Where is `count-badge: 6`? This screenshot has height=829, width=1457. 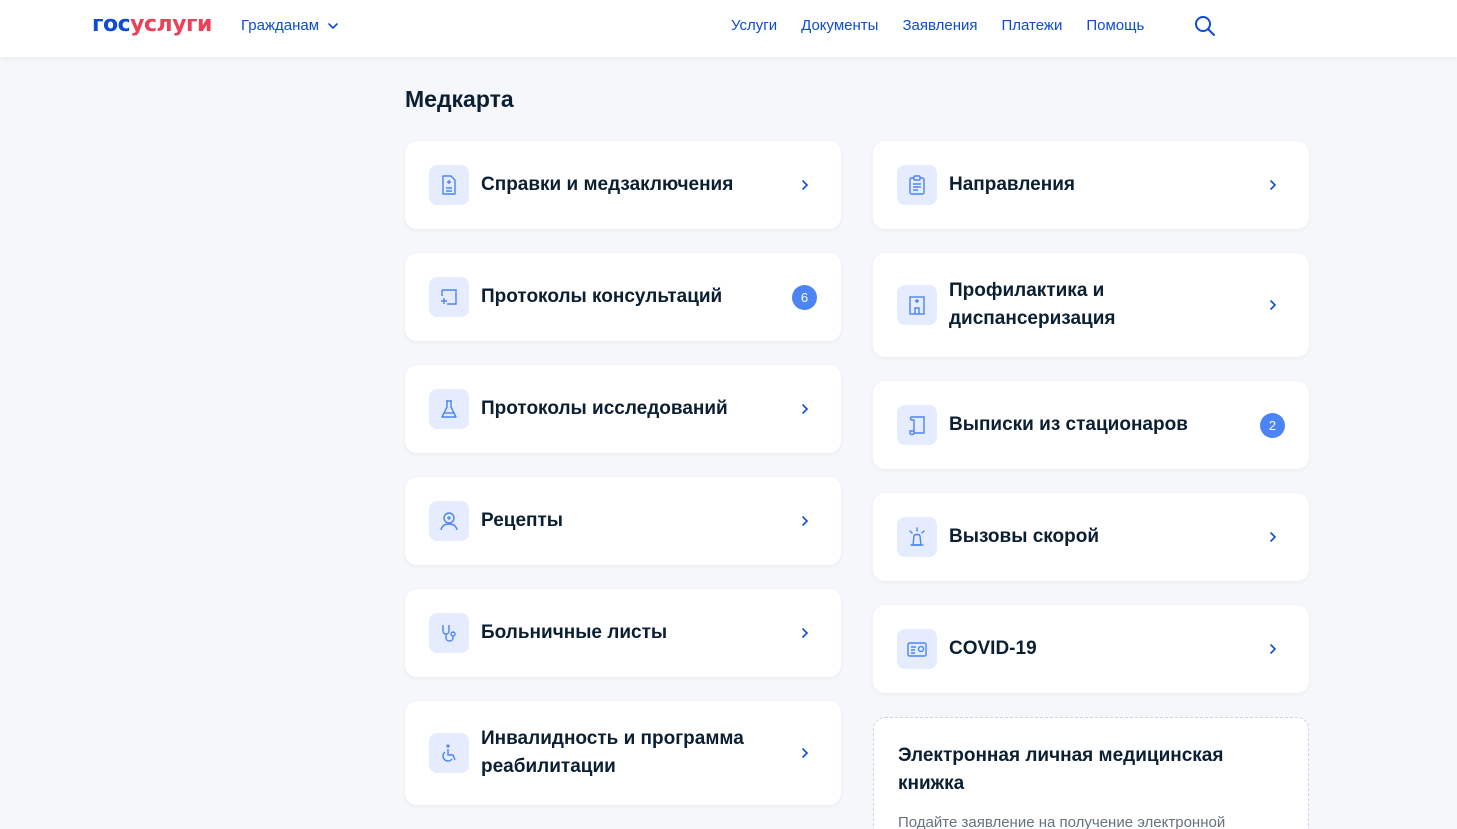 count-badge: 6 is located at coordinates (804, 297).